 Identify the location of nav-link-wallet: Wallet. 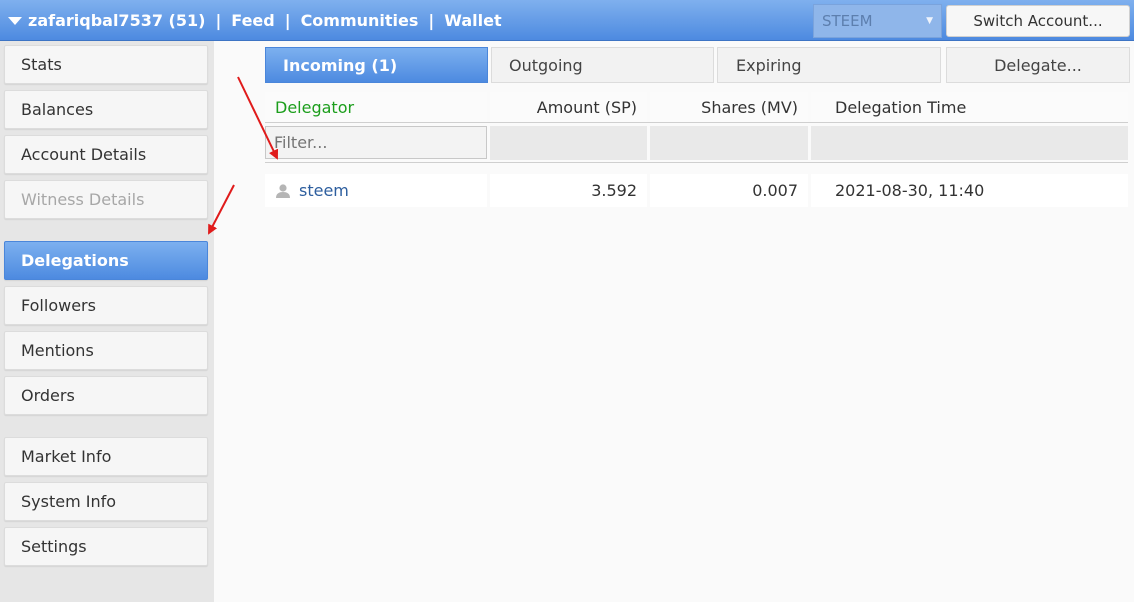
(472, 20).